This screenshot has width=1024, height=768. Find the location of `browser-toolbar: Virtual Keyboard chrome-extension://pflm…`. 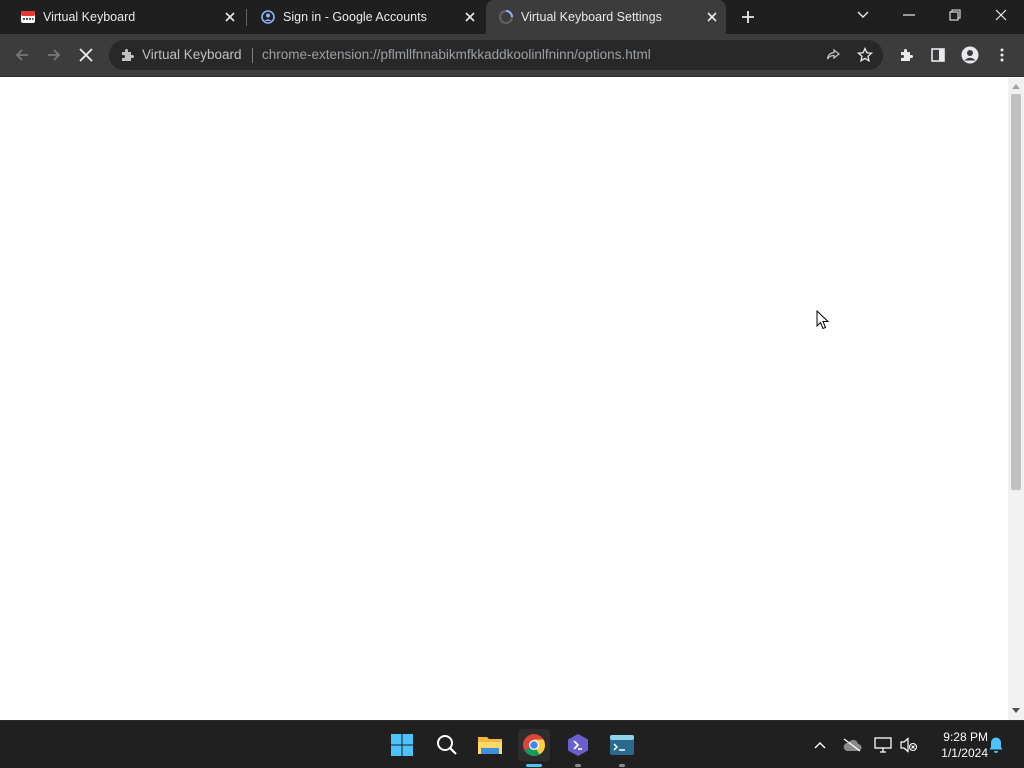

browser-toolbar: Virtual Keyboard chrome-extension://pflm… is located at coordinates (512, 55).